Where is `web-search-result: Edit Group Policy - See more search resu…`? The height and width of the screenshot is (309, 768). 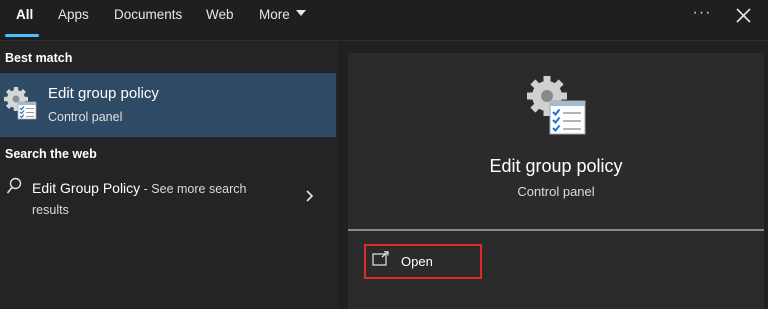 web-search-result: Edit Group Policy - See more search resu… is located at coordinates (168, 197).